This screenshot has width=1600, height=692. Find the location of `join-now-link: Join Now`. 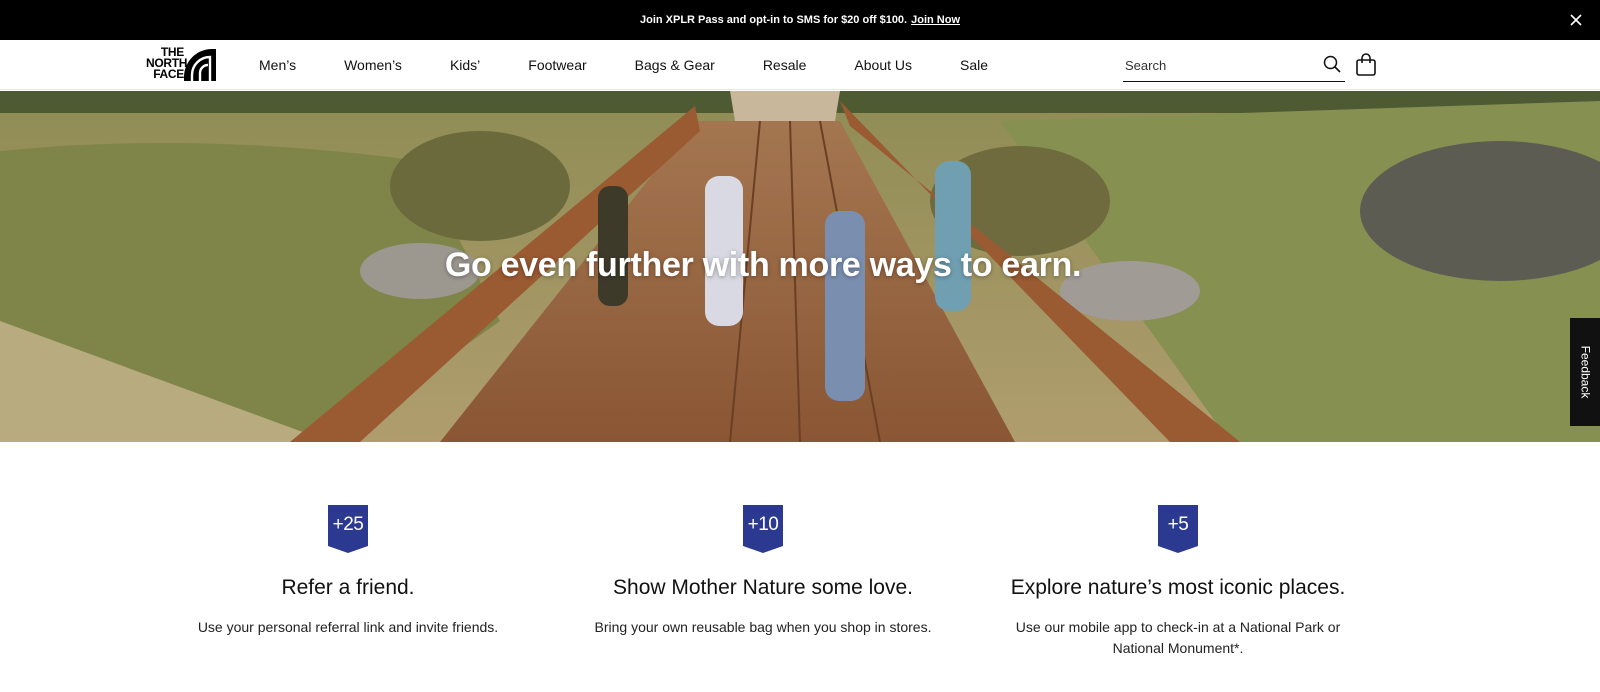

join-now-link: Join Now is located at coordinates (935, 20).